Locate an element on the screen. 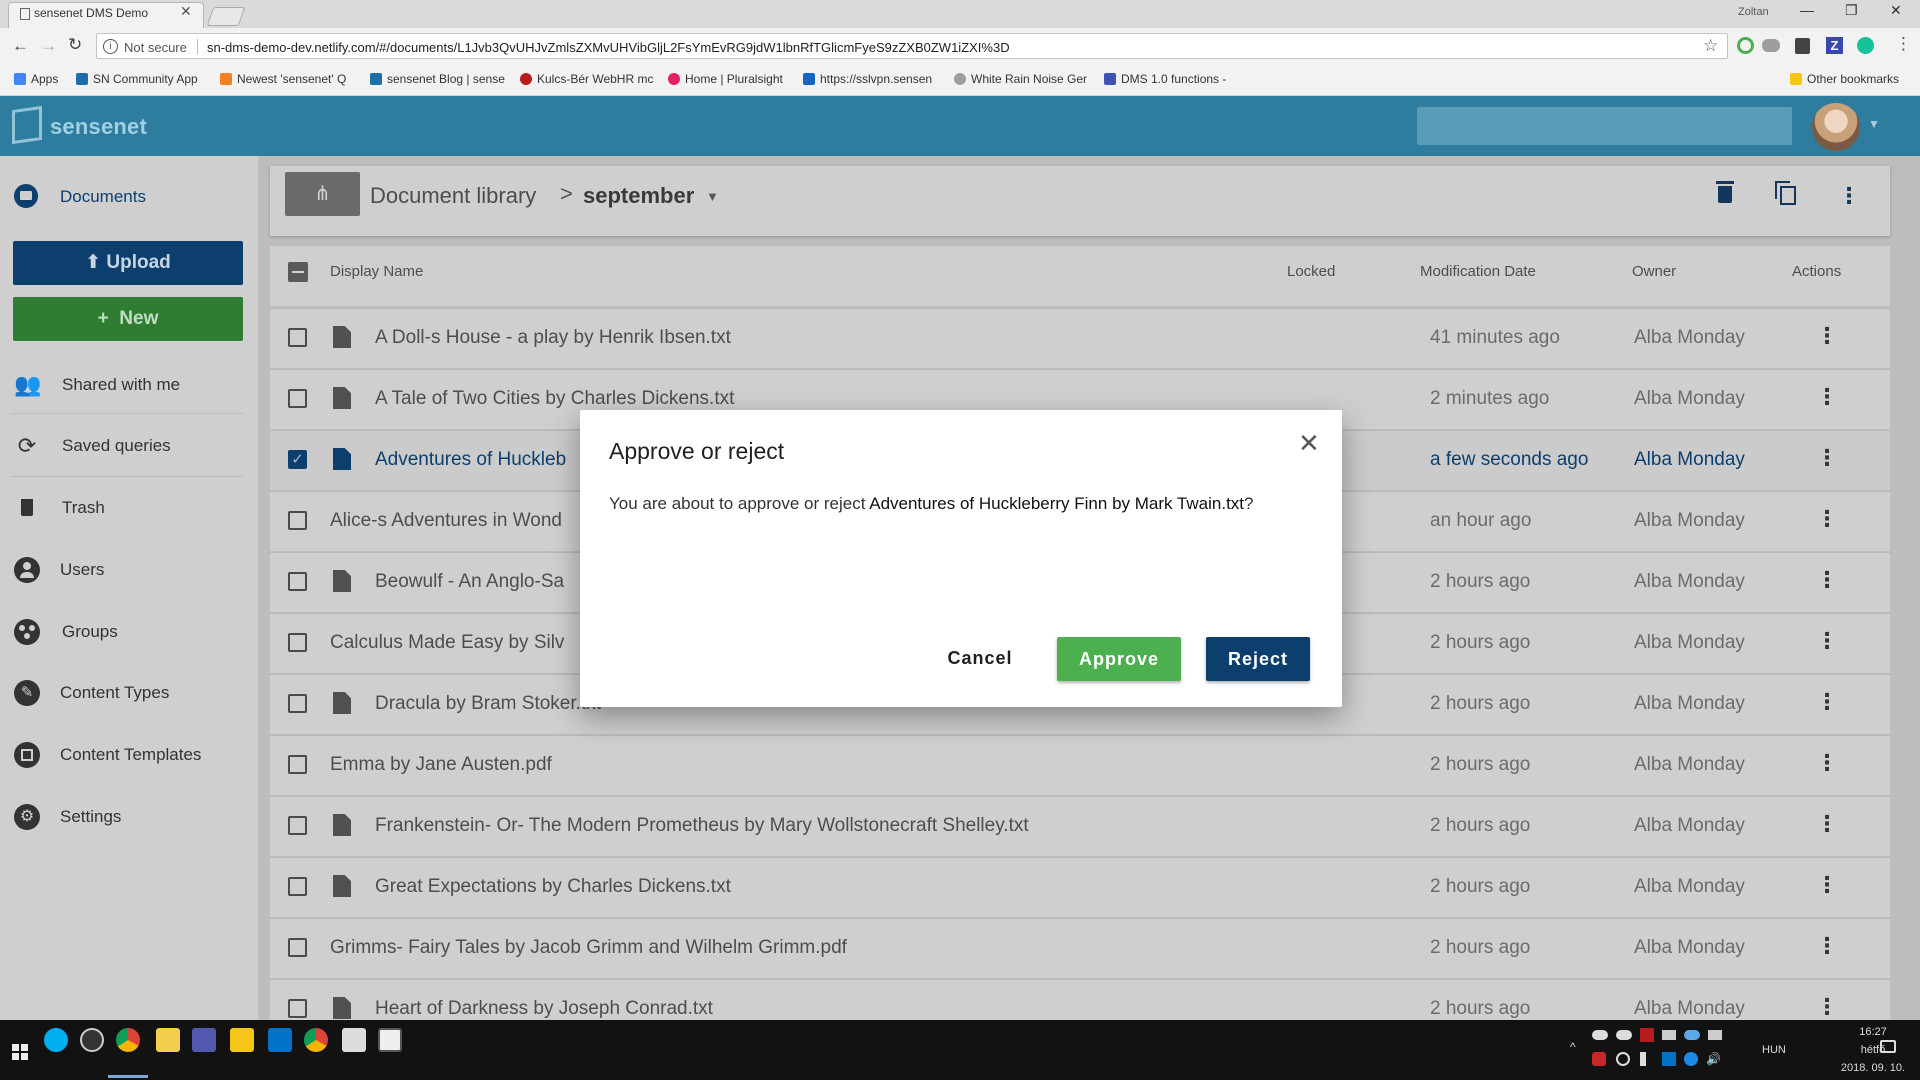 The height and width of the screenshot is (1080, 1920). clock-time: 16:27 is located at coordinates (1873, 1032).